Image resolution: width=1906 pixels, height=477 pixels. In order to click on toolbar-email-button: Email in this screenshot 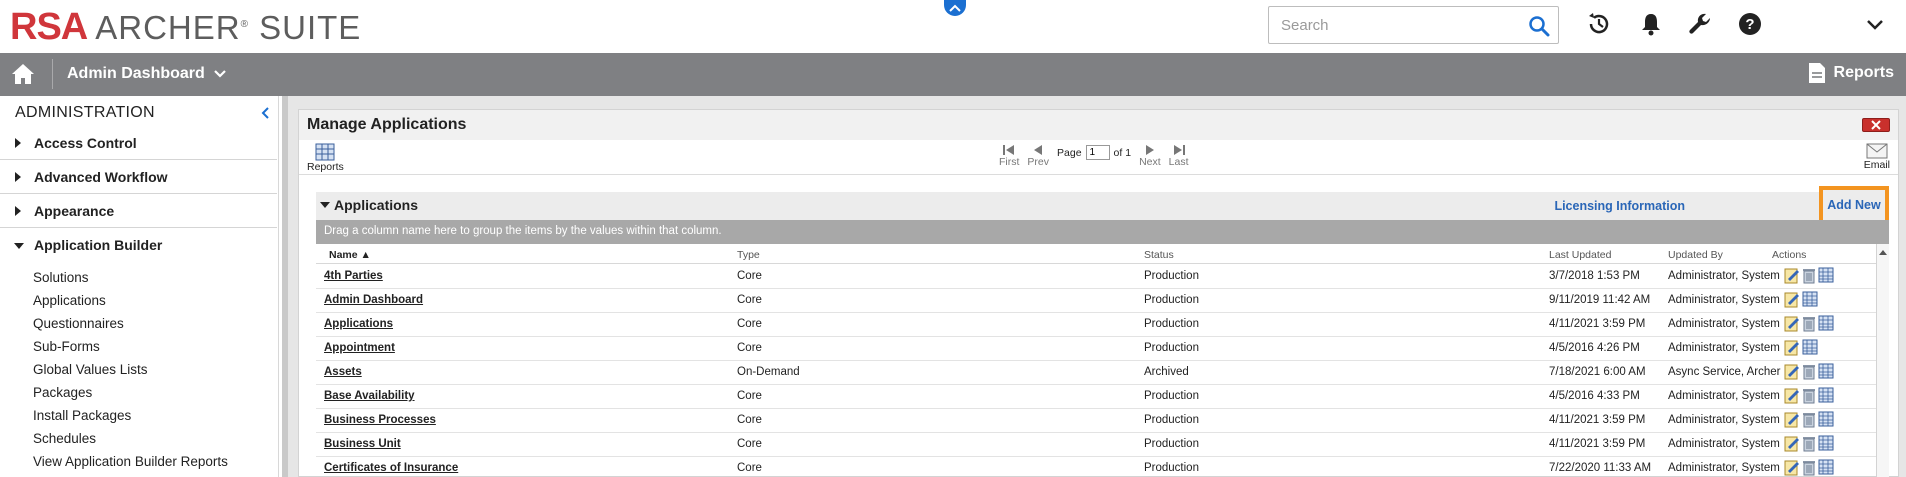, I will do `click(1877, 157)`.